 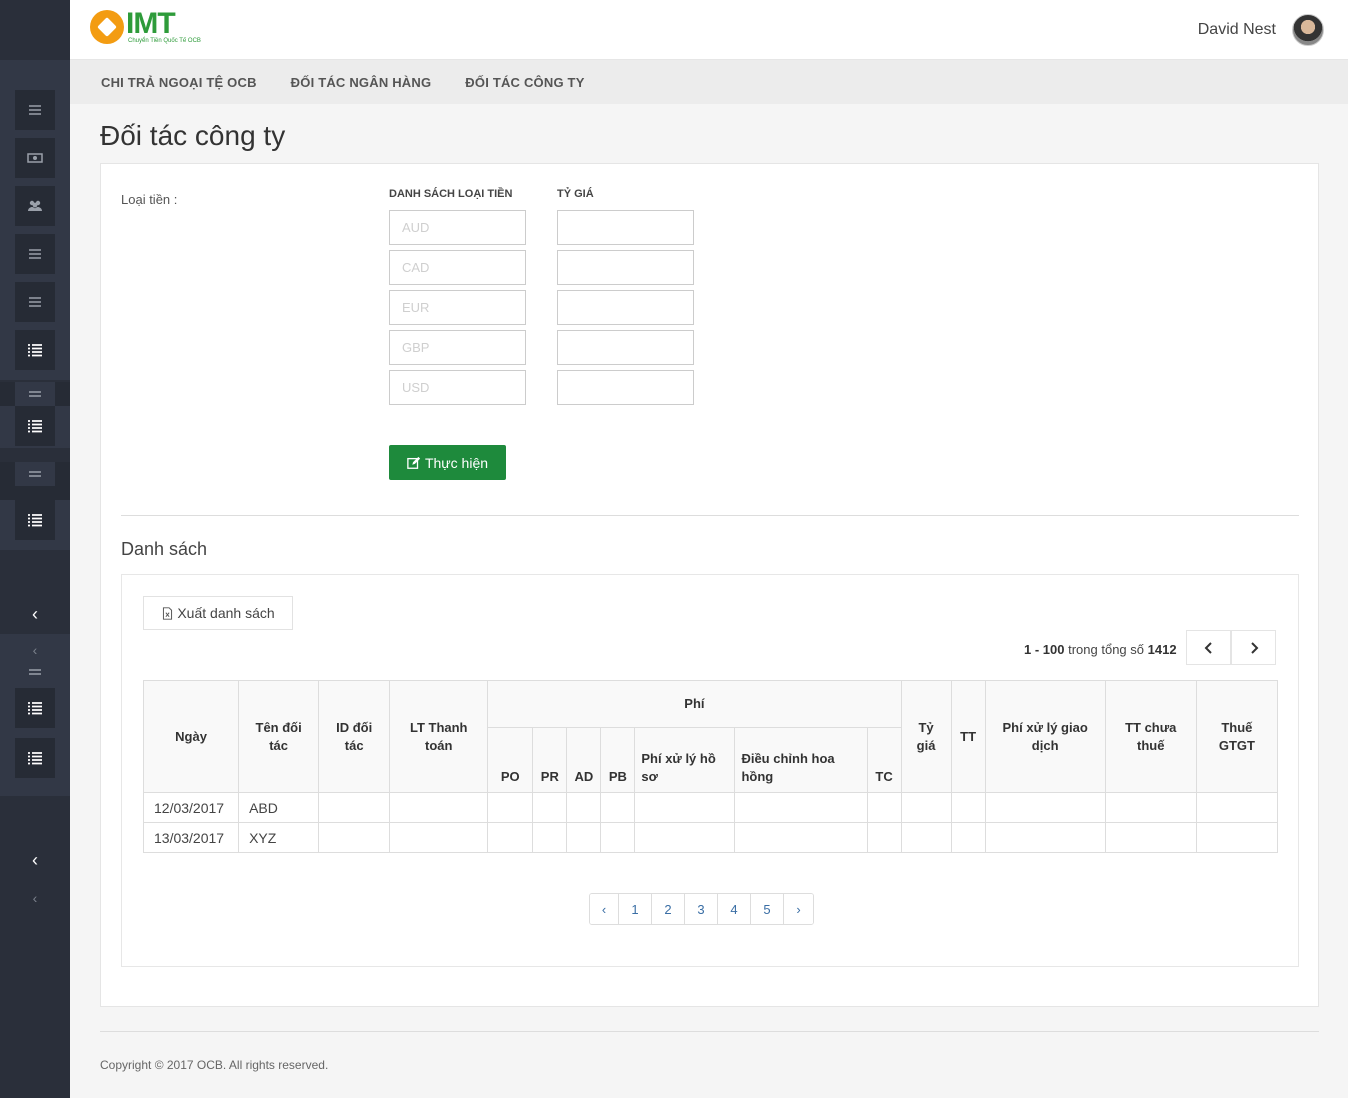 What do you see at coordinates (151, 23) in the screenshot?
I see `logo-title: IMT` at bounding box center [151, 23].